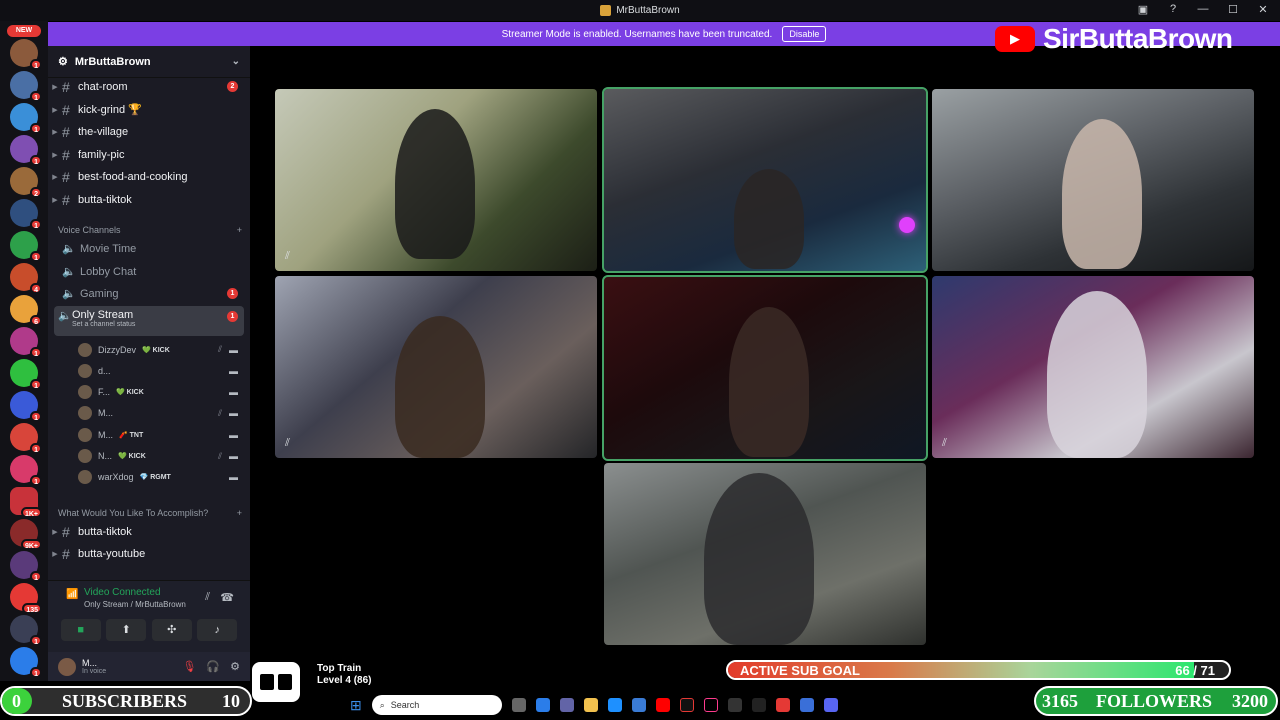  I want to click on help-icon: ?, so click(1173, 9).